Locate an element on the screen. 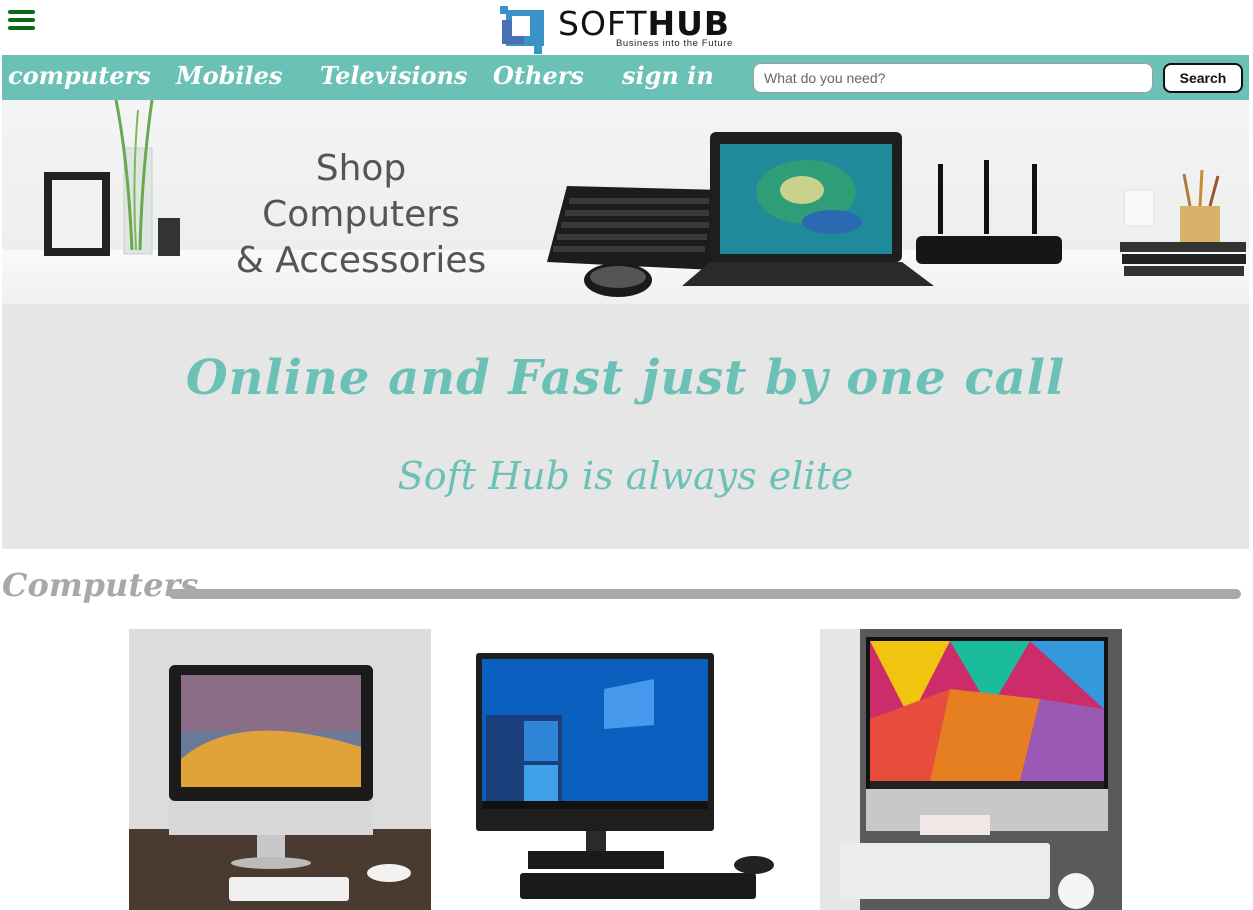 The width and height of the screenshot is (1253, 910). top-header: SOFTHUB Business into the Future is located at coordinates (626, 27).